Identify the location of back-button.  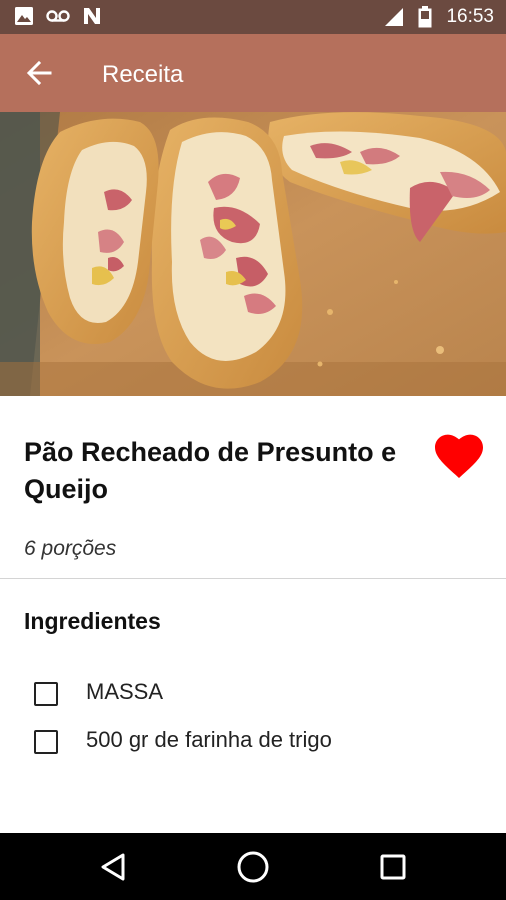
(39, 73).